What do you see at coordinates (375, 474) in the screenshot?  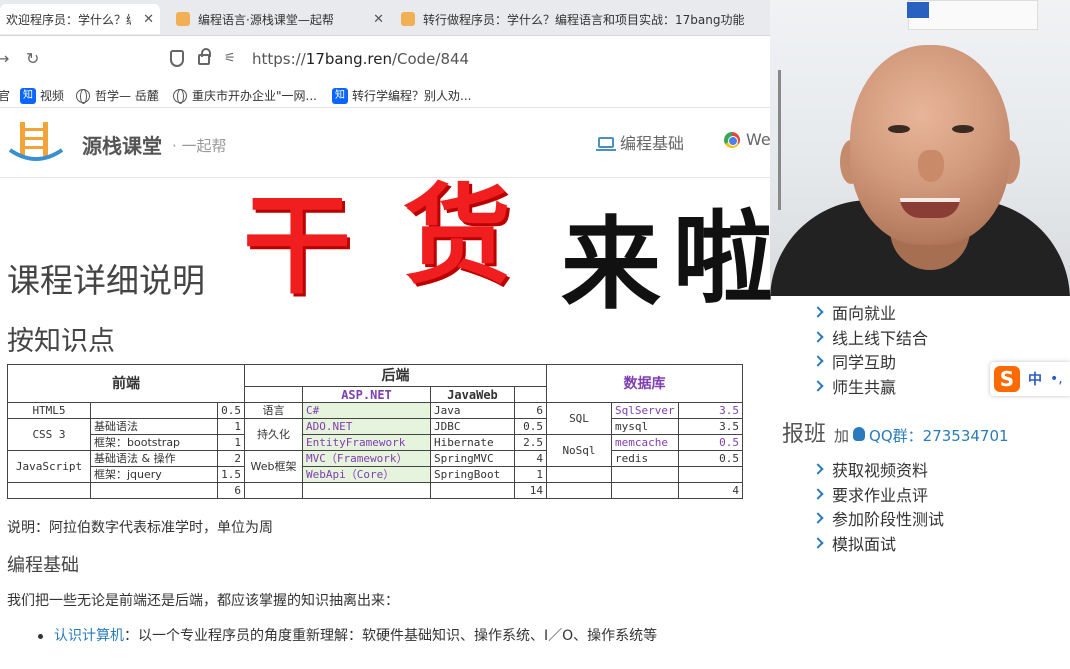 I see `table-row: 框架：jquery 1.5 WebApi（Core） SpringBoot 1` at bounding box center [375, 474].